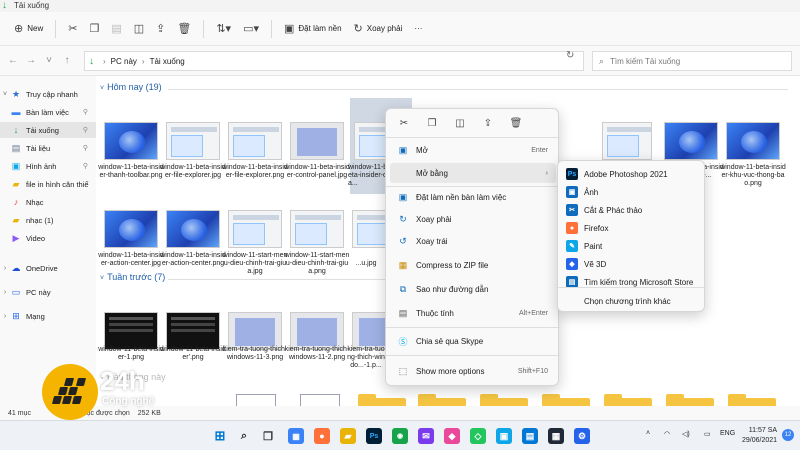  Describe the element at coordinates (632, 282) in the screenshot. I see `submenu-item-store-search: ▤ Tìm kiếm trong Microsoft Store` at that location.